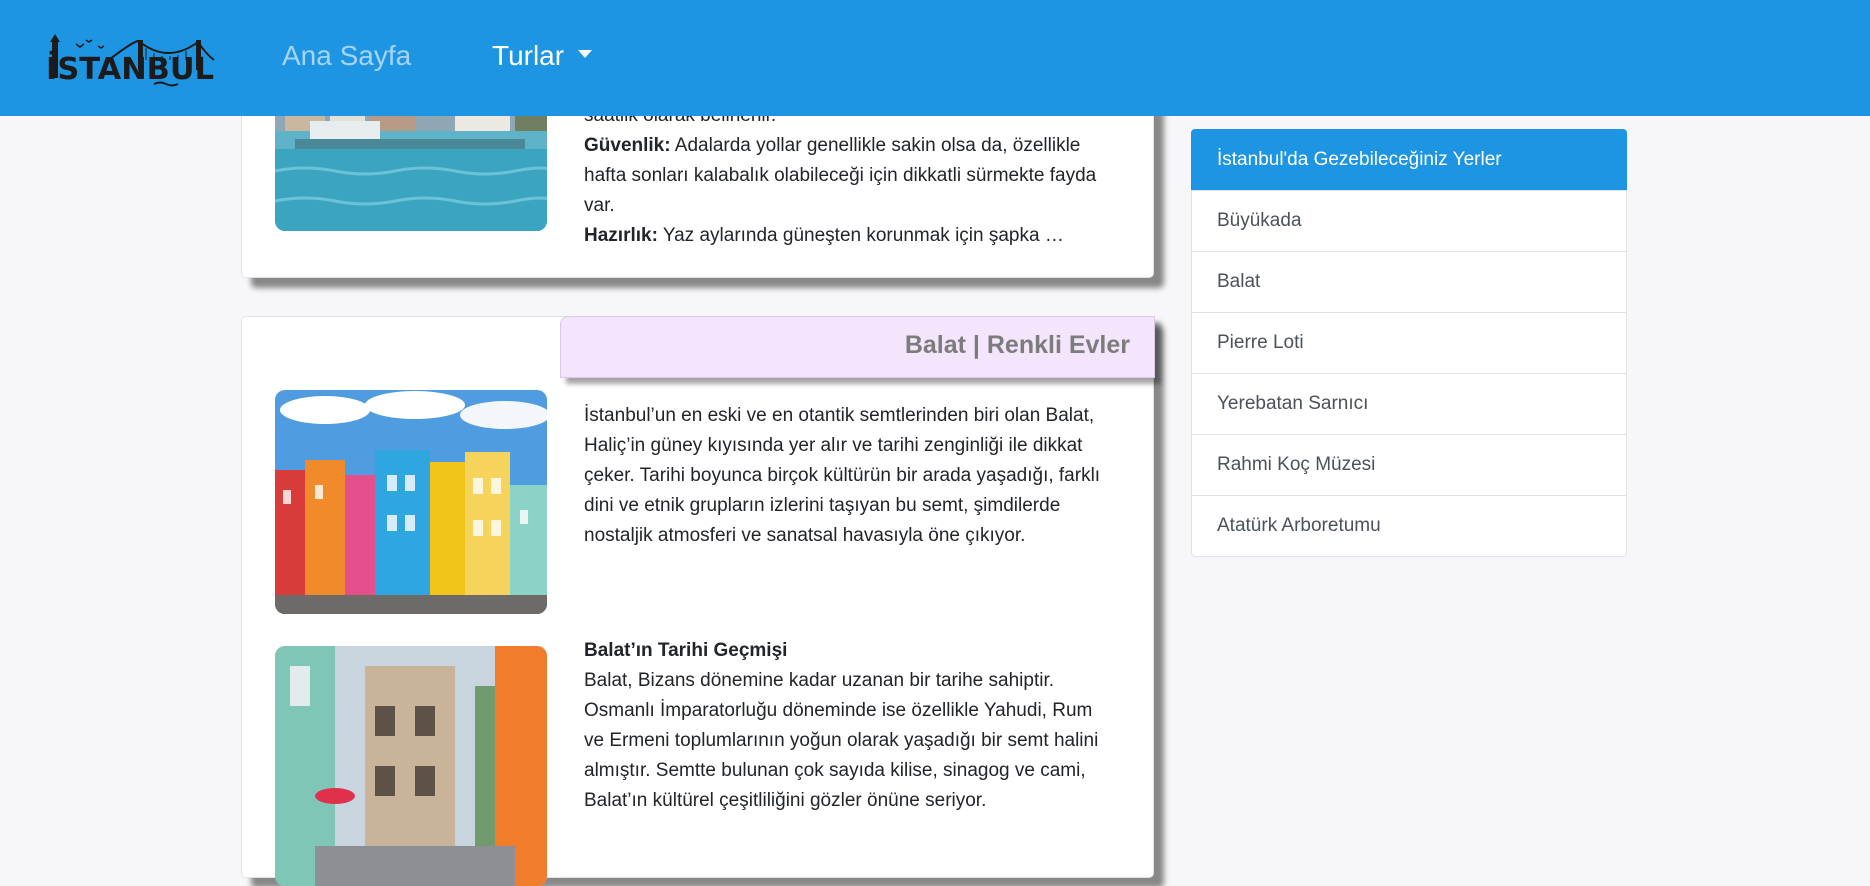 Image resolution: width=1870 pixels, height=886 pixels. I want to click on balat-card-title: Balat | Renkli Evler, so click(1017, 345).